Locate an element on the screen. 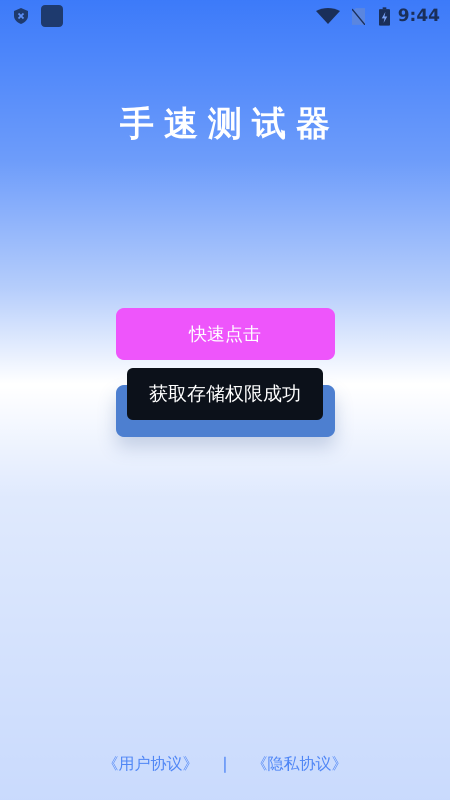 The width and height of the screenshot is (450, 800). app-title: 手速测试器 is located at coordinates (230, 124).